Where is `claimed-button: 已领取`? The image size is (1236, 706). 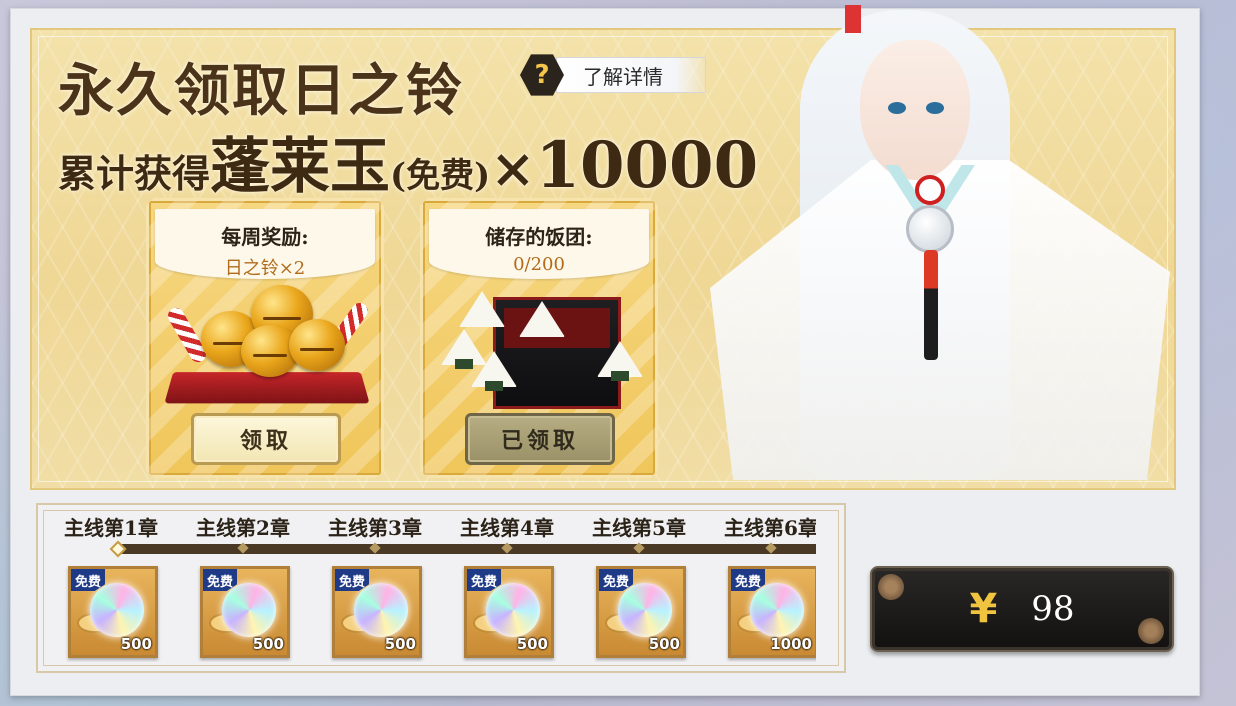 claimed-button: 已领取 is located at coordinates (540, 439).